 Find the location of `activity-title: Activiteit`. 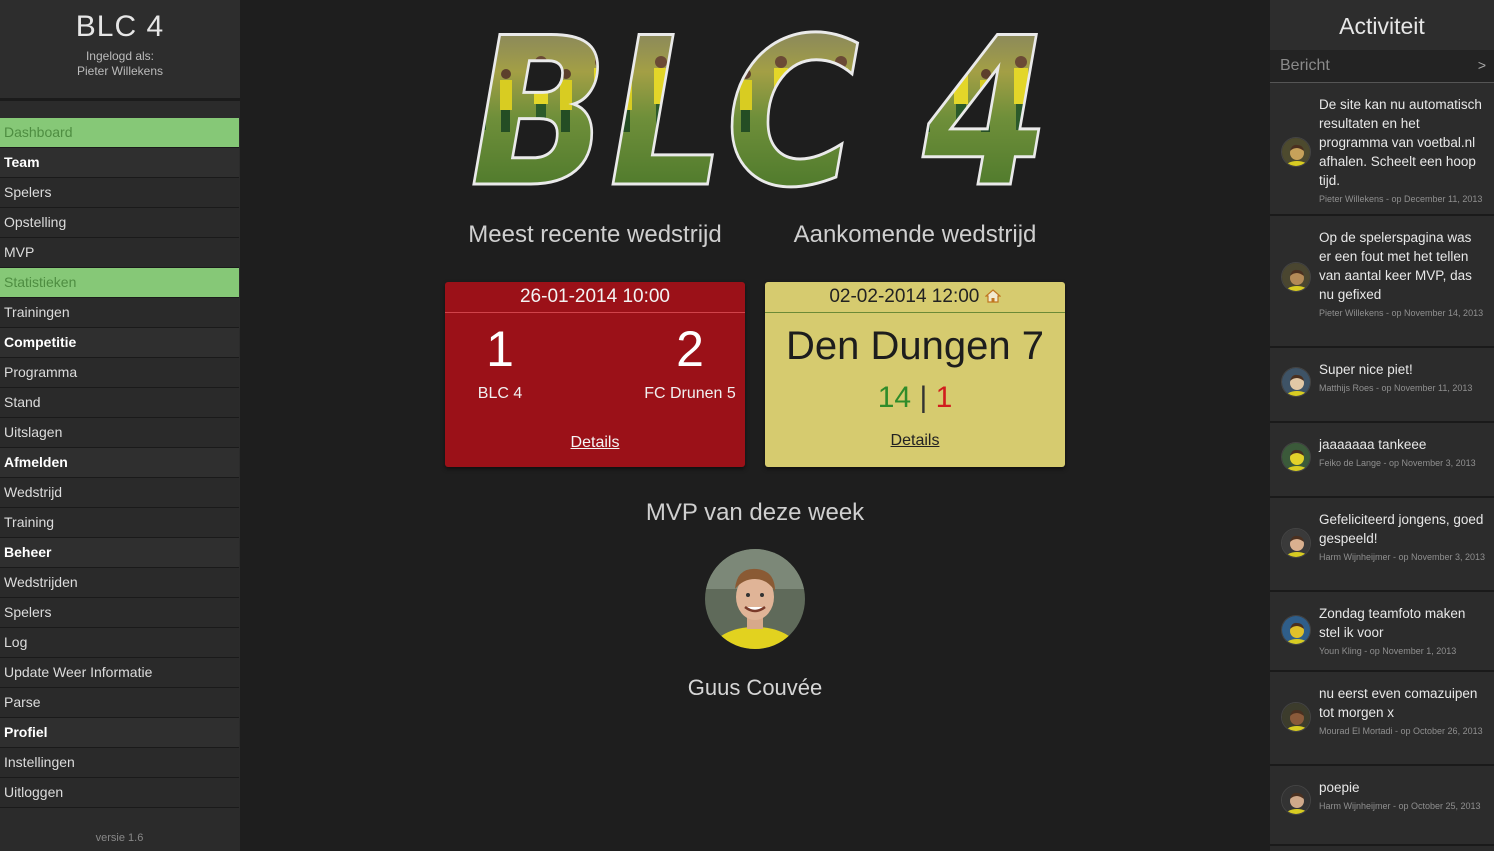

activity-title: Activiteit is located at coordinates (1382, 25).